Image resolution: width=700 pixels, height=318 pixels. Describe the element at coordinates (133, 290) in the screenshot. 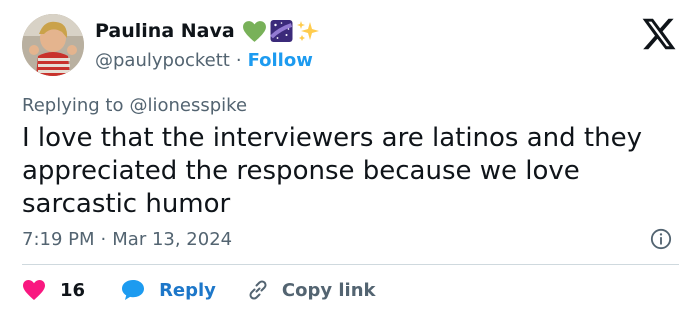

I see `reply-bubble-icon` at that location.